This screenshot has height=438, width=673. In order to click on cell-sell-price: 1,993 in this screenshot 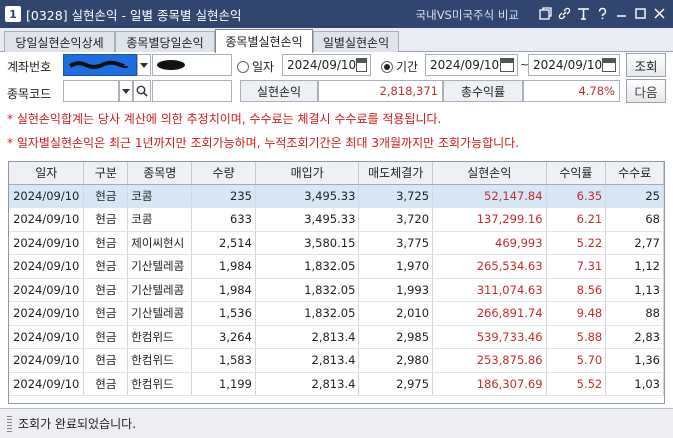, I will do `click(396, 290)`.